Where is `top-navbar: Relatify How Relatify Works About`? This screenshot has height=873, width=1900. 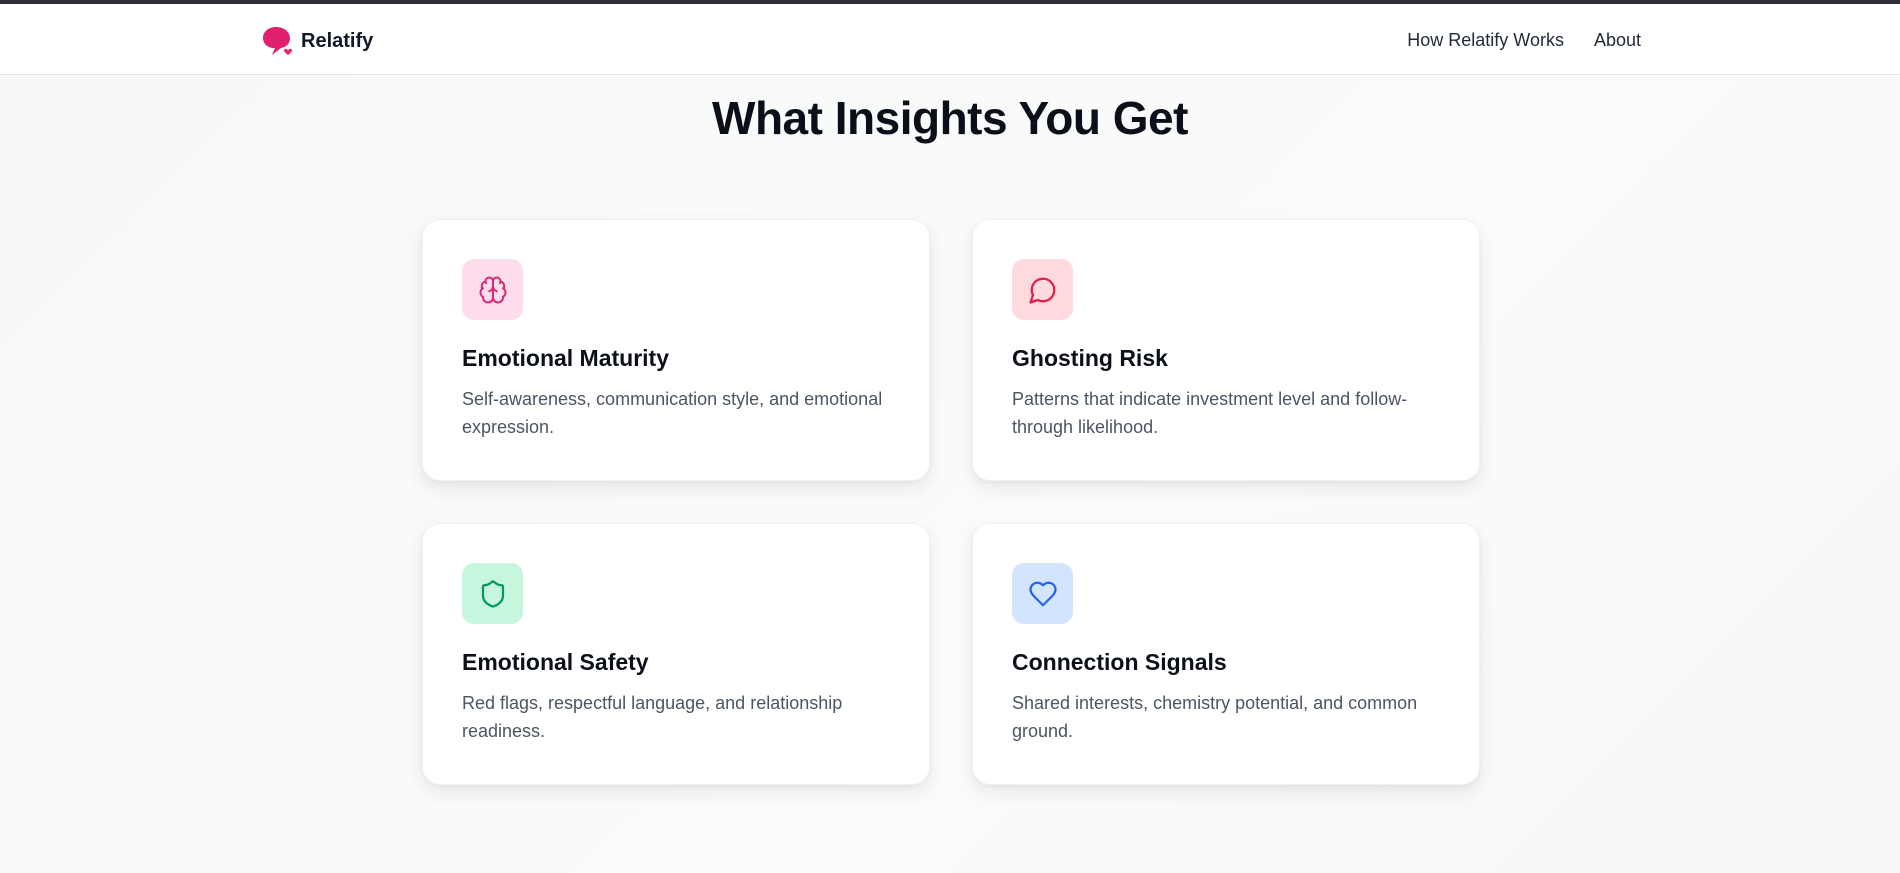 top-navbar: Relatify How Relatify Works About is located at coordinates (950, 39).